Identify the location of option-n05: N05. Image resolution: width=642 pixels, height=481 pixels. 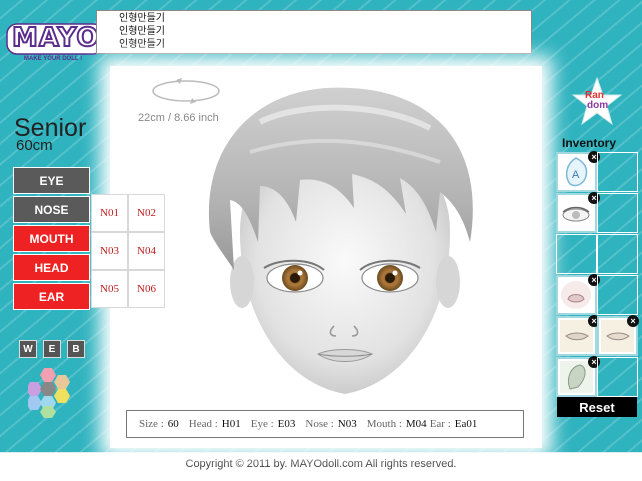
(109, 289).